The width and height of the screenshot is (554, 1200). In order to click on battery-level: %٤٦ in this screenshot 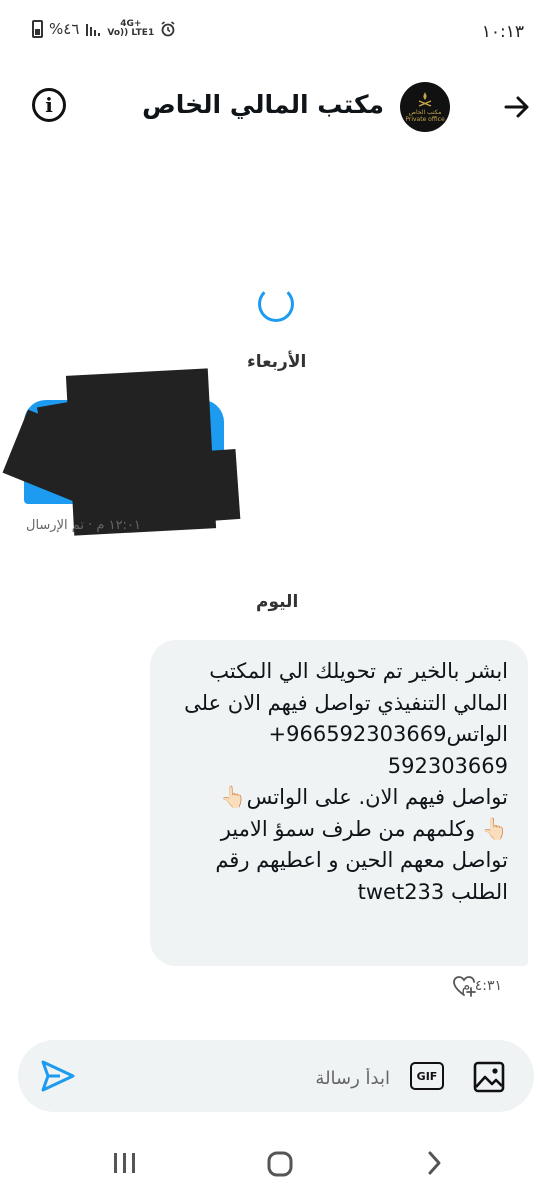, I will do `click(64, 29)`.